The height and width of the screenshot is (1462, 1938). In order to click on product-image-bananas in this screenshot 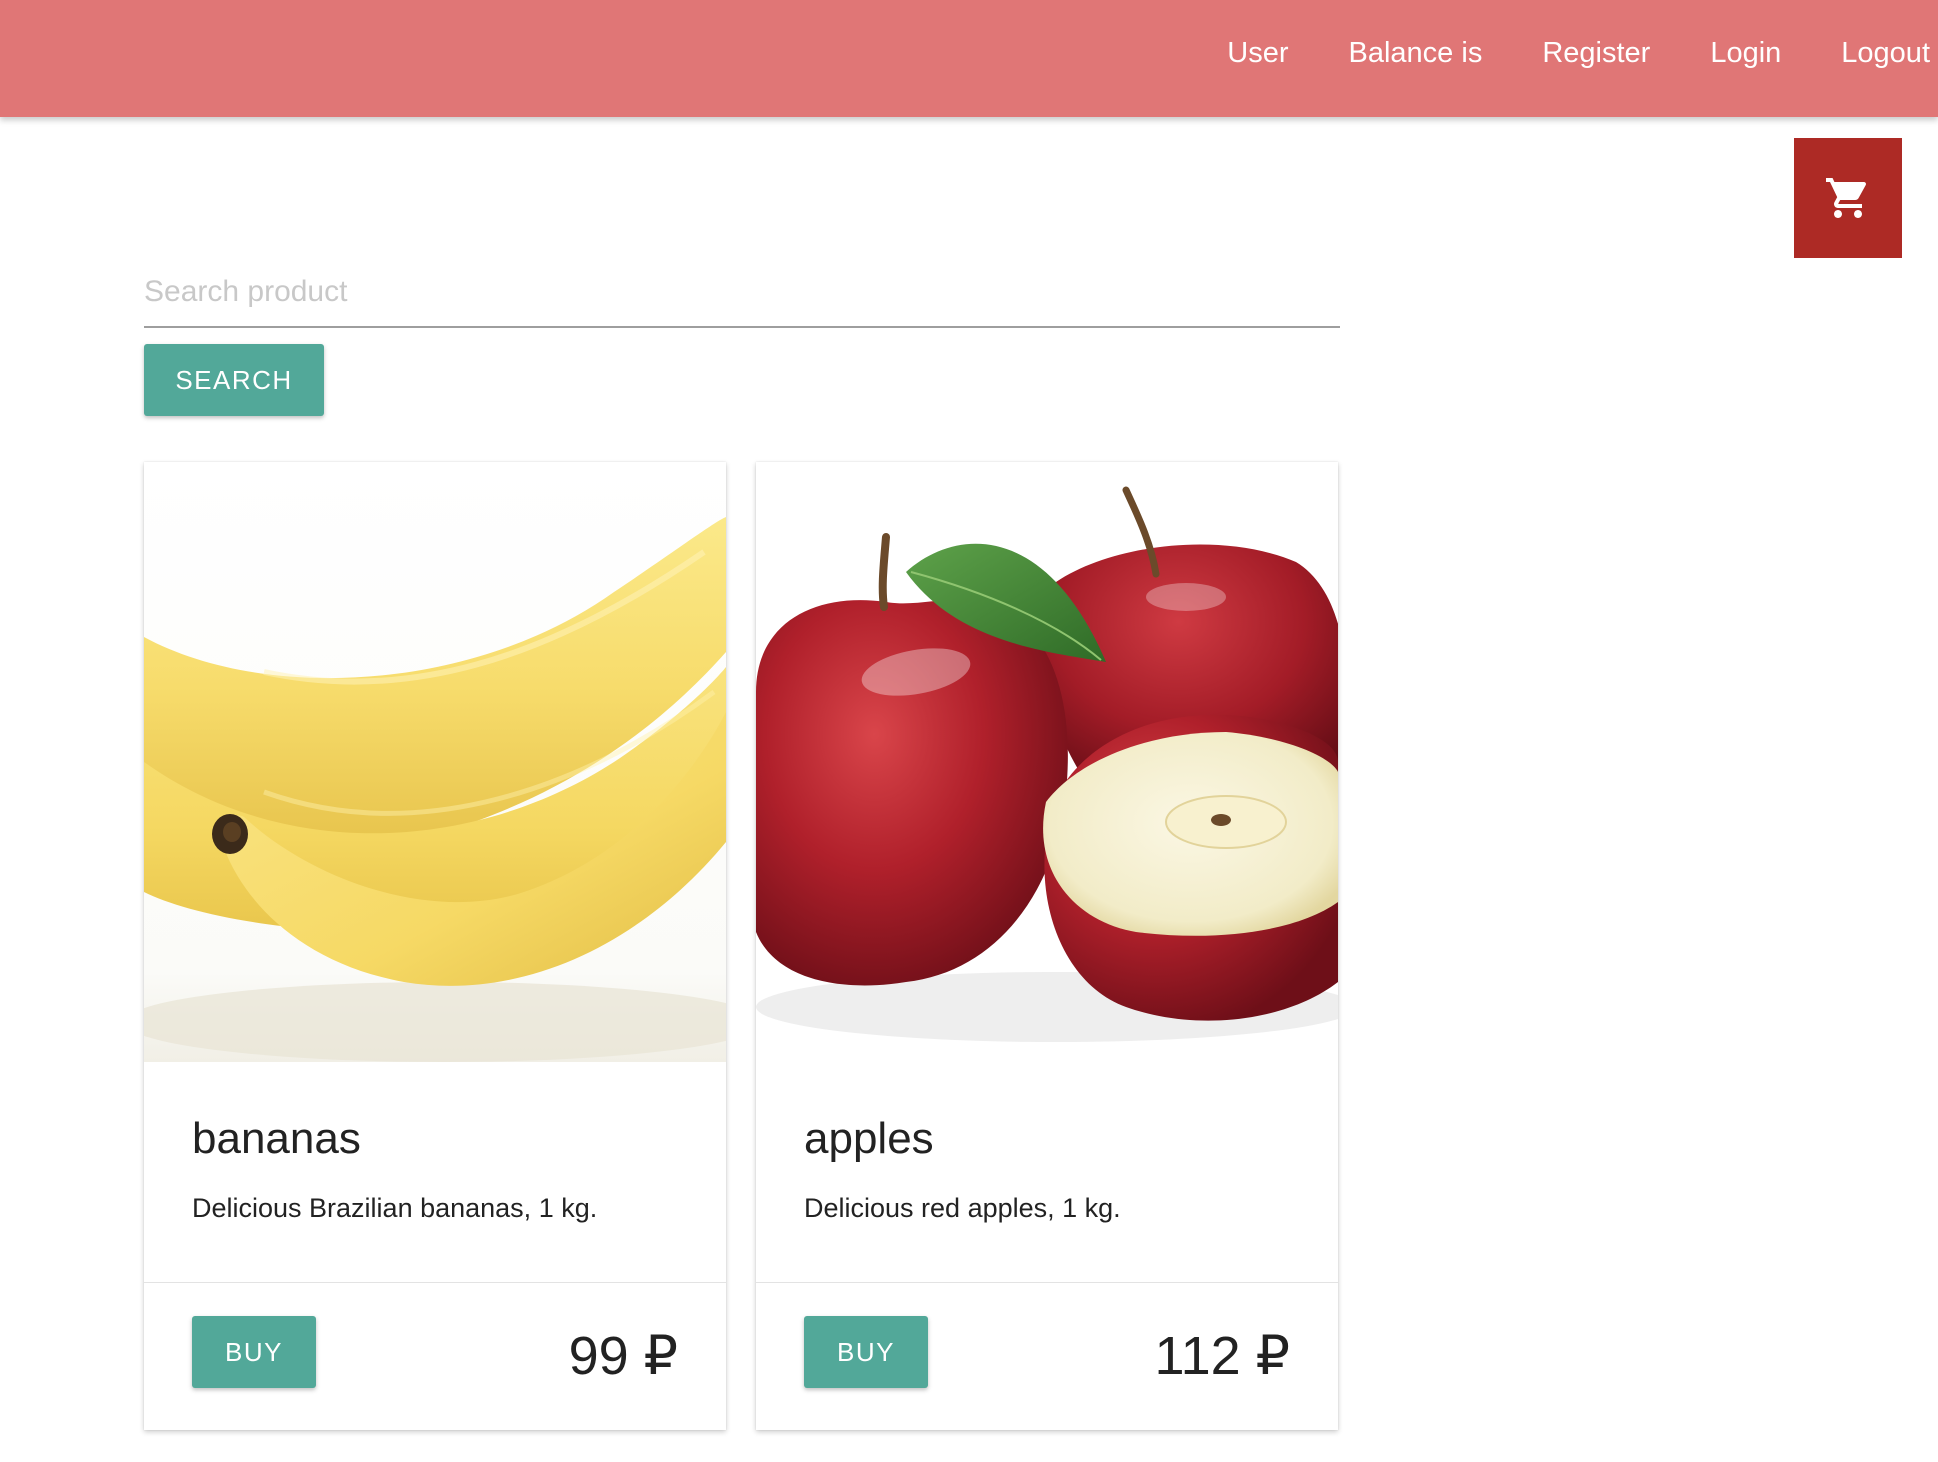, I will do `click(435, 762)`.